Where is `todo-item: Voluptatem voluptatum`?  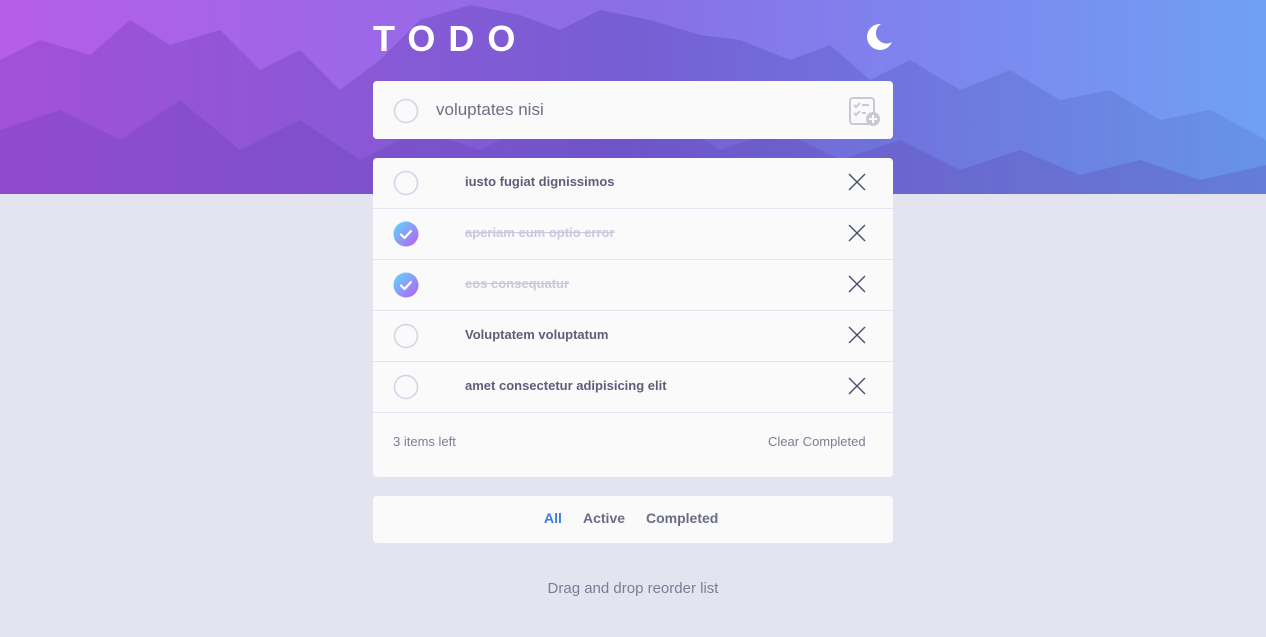 todo-item: Voluptatem voluptatum is located at coordinates (633, 336).